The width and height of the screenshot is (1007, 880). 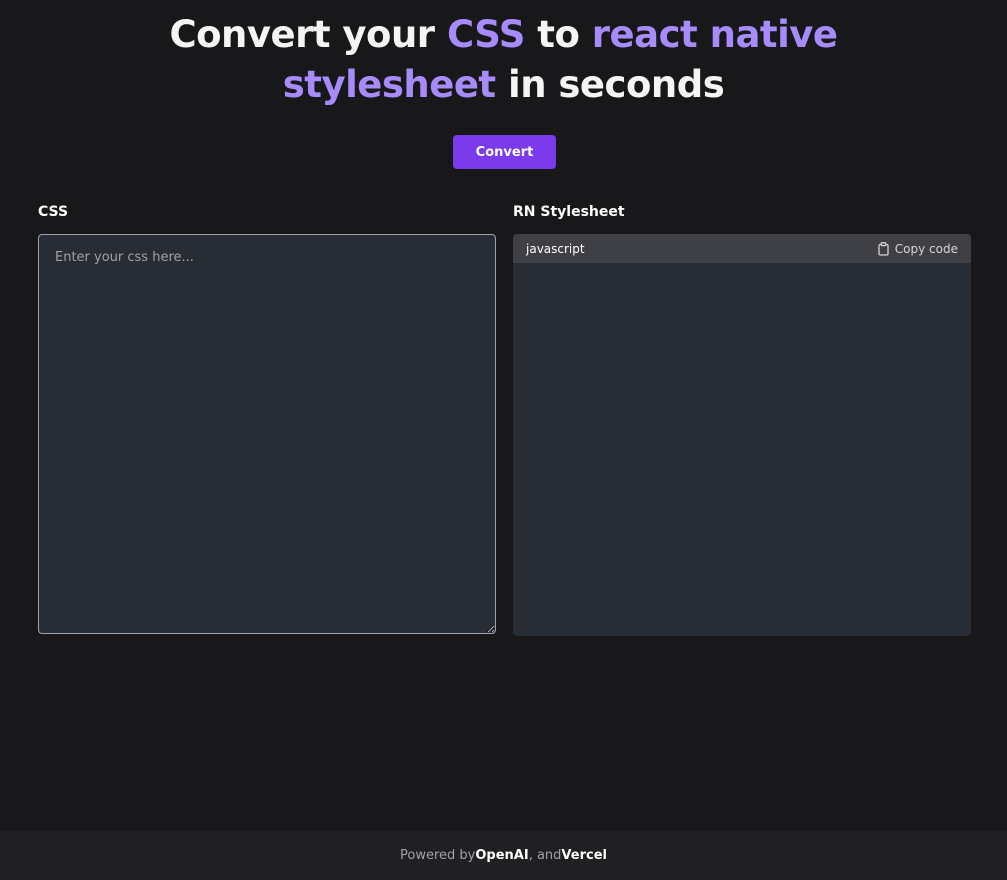 I want to click on clipboard-icon, so click(x=883, y=248).